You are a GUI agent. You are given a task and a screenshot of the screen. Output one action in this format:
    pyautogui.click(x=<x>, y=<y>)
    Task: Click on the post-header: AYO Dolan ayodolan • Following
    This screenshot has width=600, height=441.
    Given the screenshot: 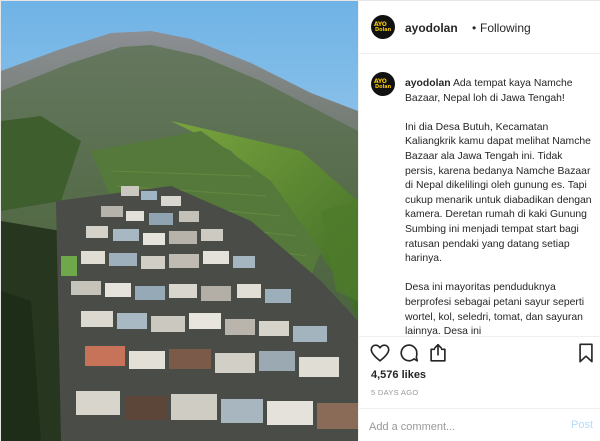 What is the action you would take?
    pyautogui.click(x=479, y=27)
    